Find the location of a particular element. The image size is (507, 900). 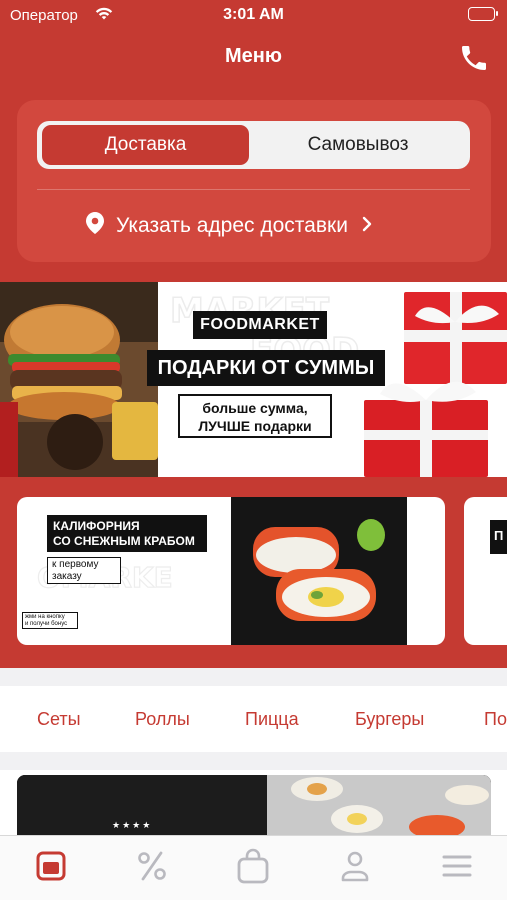

address-prompt: Указать адрес доставки is located at coordinates (232, 225).